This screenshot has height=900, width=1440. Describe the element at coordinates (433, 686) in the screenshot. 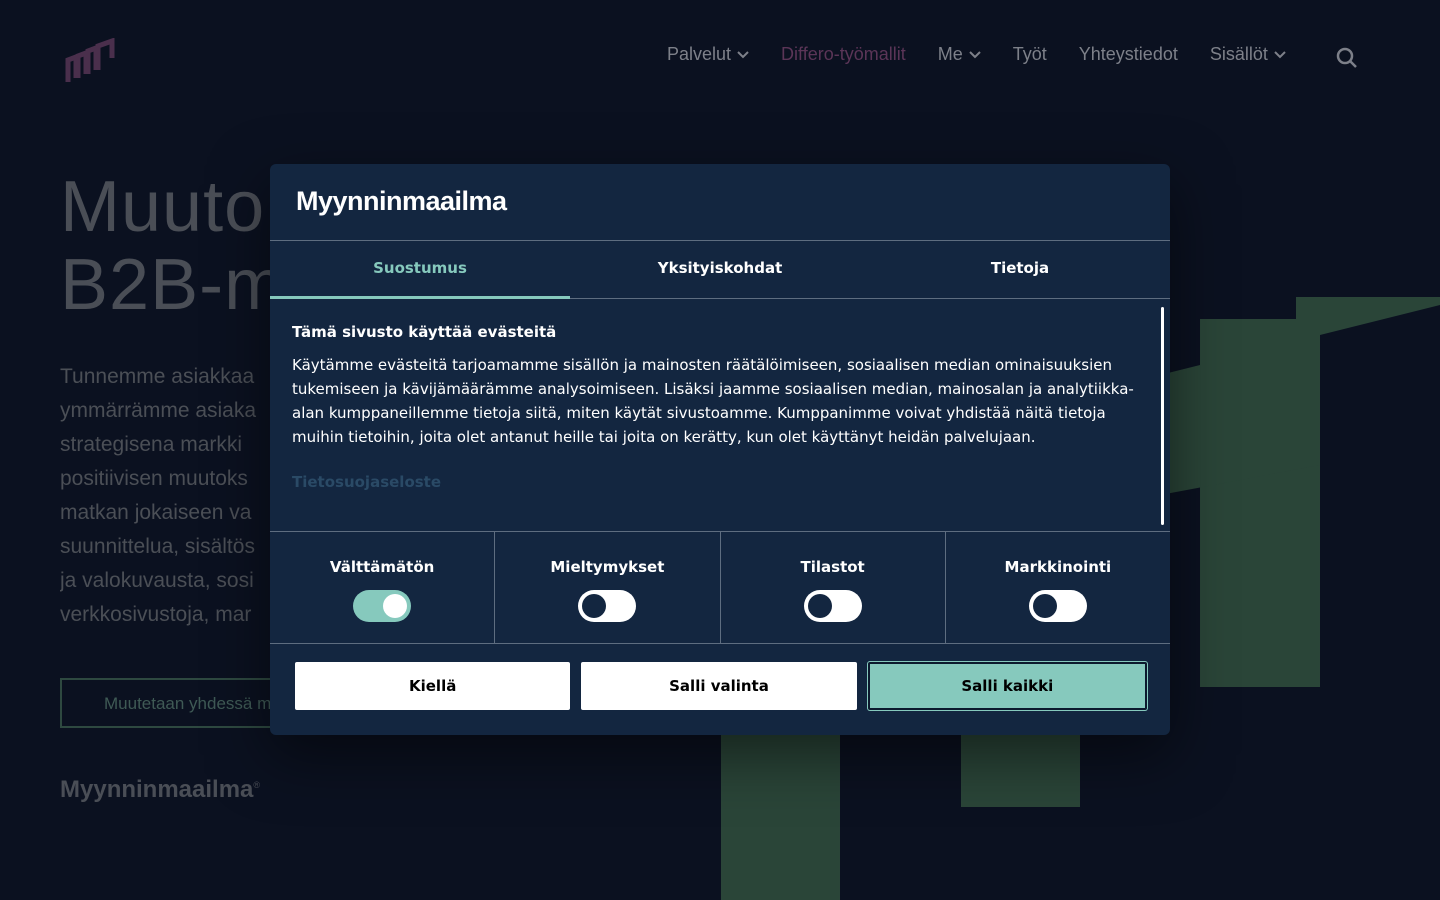

I see `deny-button: Kiellä` at that location.